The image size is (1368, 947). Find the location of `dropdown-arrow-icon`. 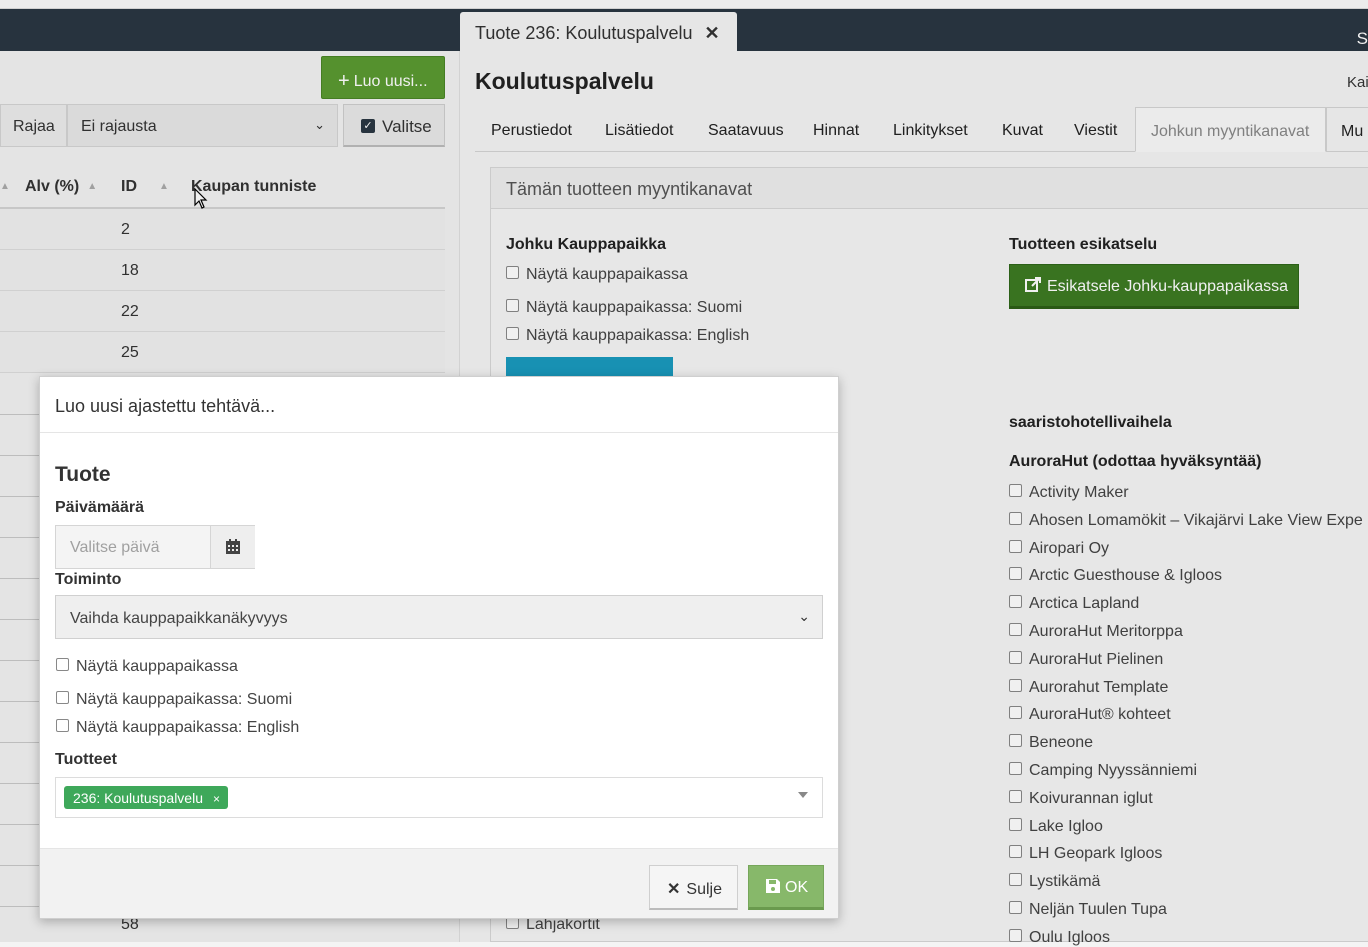

dropdown-arrow-icon is located at coordinates (803, 795).